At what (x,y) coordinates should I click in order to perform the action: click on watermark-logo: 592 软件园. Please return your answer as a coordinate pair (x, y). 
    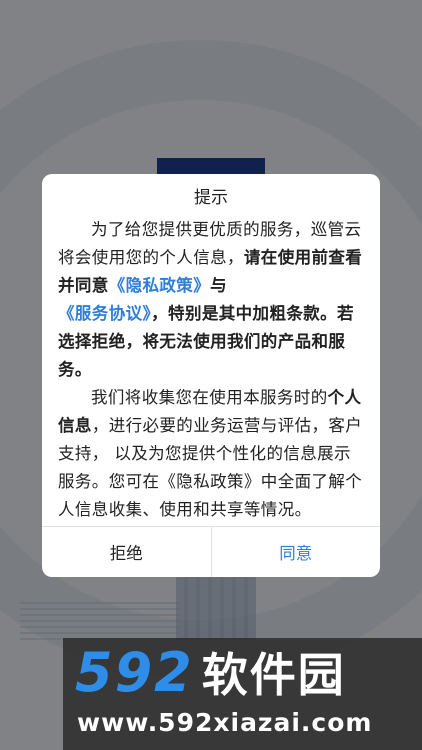
    Looking at the image, I should click on (210, 672).